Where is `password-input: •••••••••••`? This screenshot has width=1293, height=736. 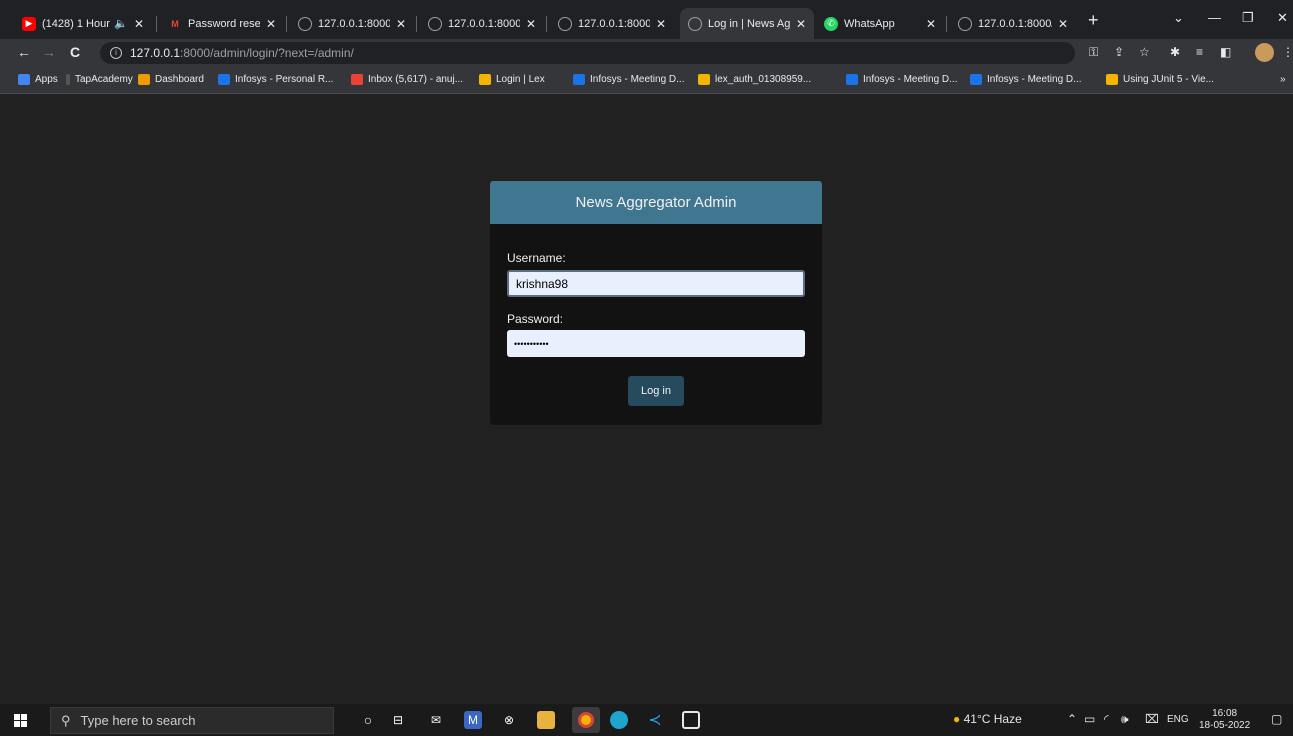 password-input: ••••••••••• is located at coordinates (656, 343).